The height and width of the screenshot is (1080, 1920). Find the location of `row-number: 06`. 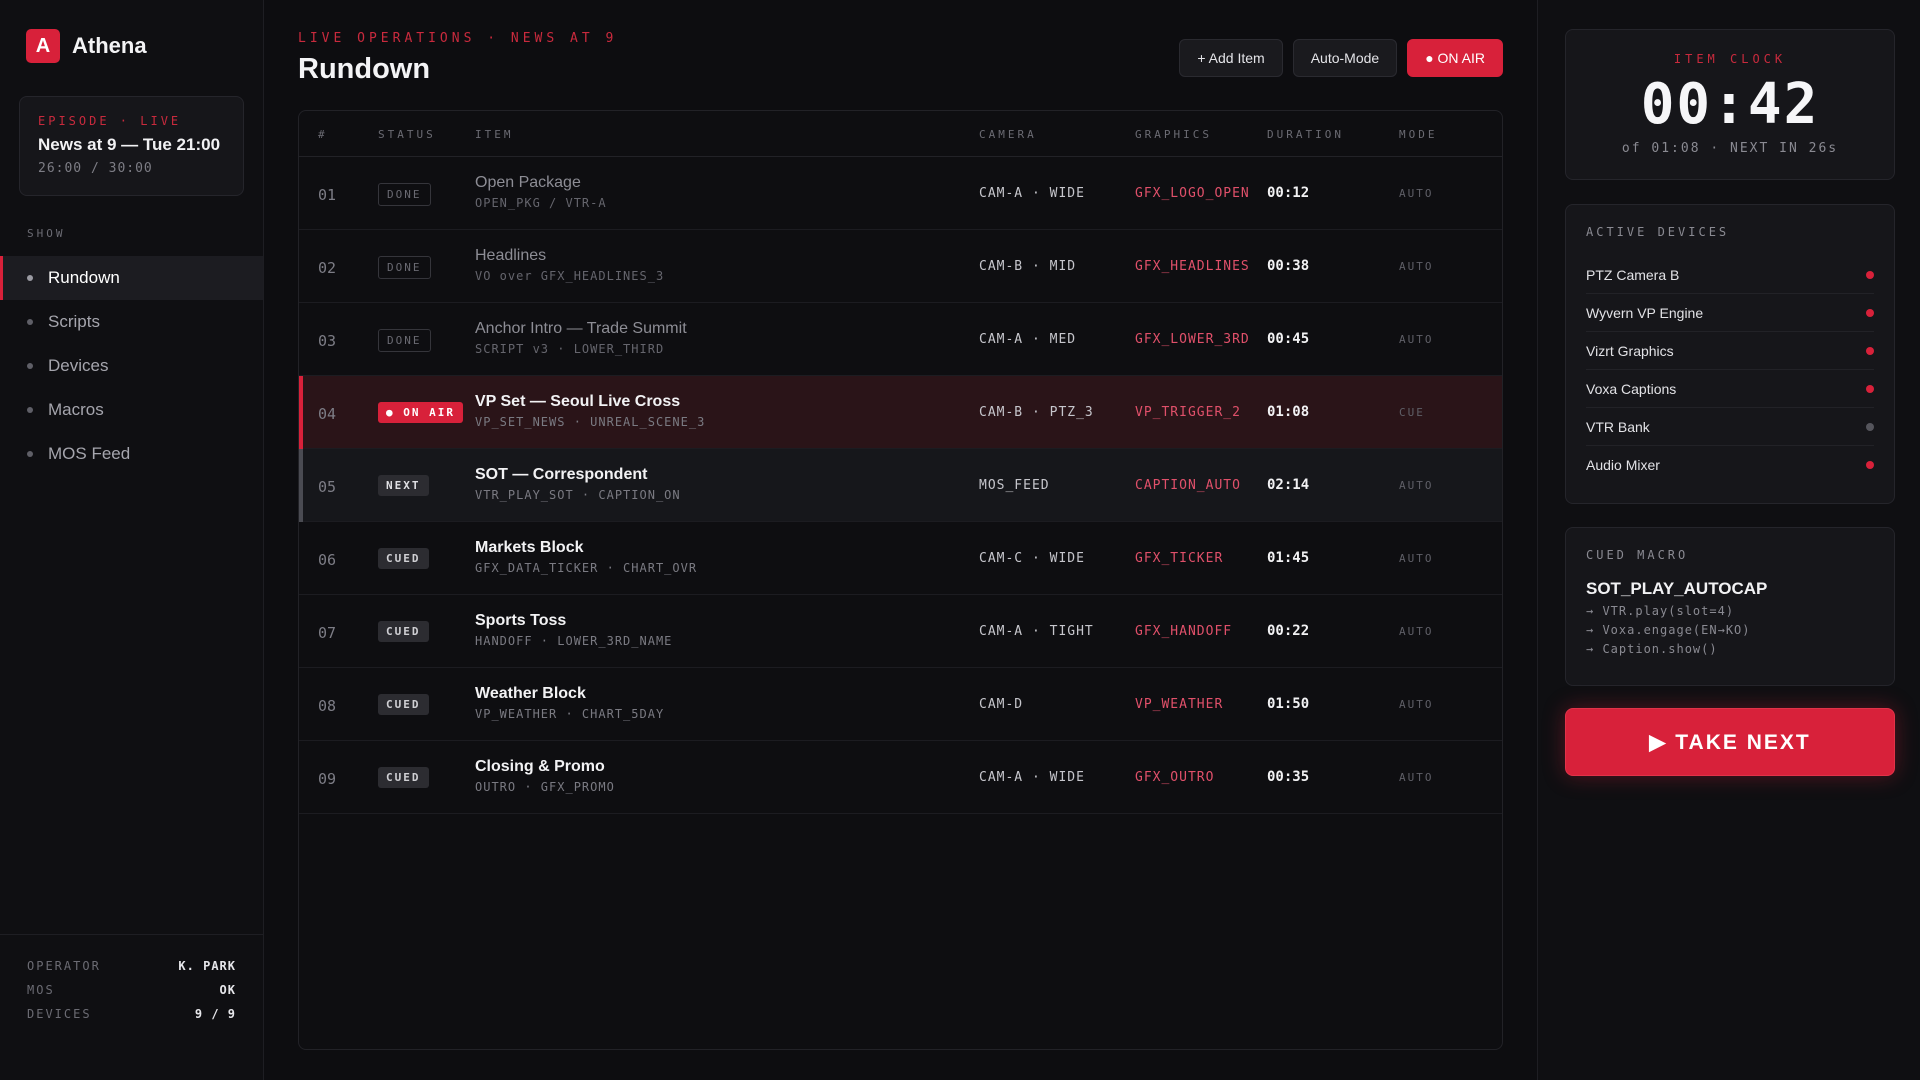

row-number: 06 is located at coordinates (327, 560).